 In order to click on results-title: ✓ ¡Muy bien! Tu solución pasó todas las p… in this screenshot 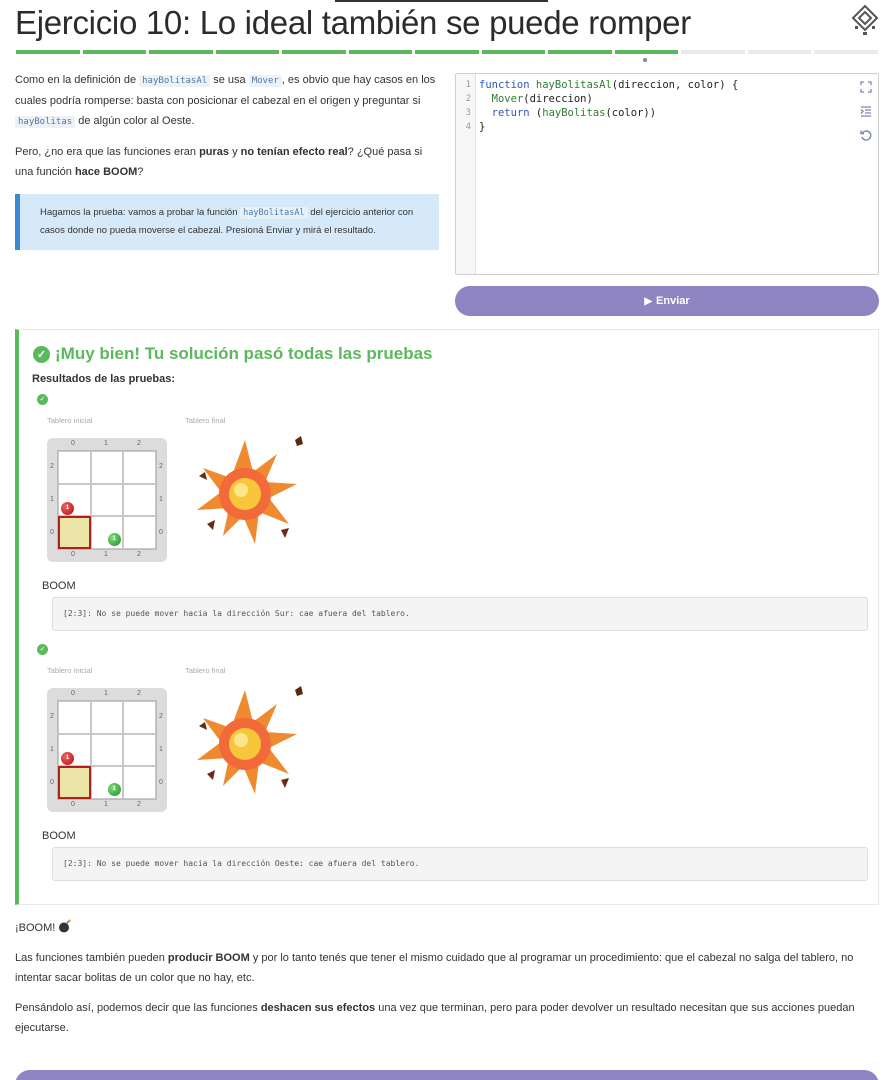, I will do `click(233, 354)`.